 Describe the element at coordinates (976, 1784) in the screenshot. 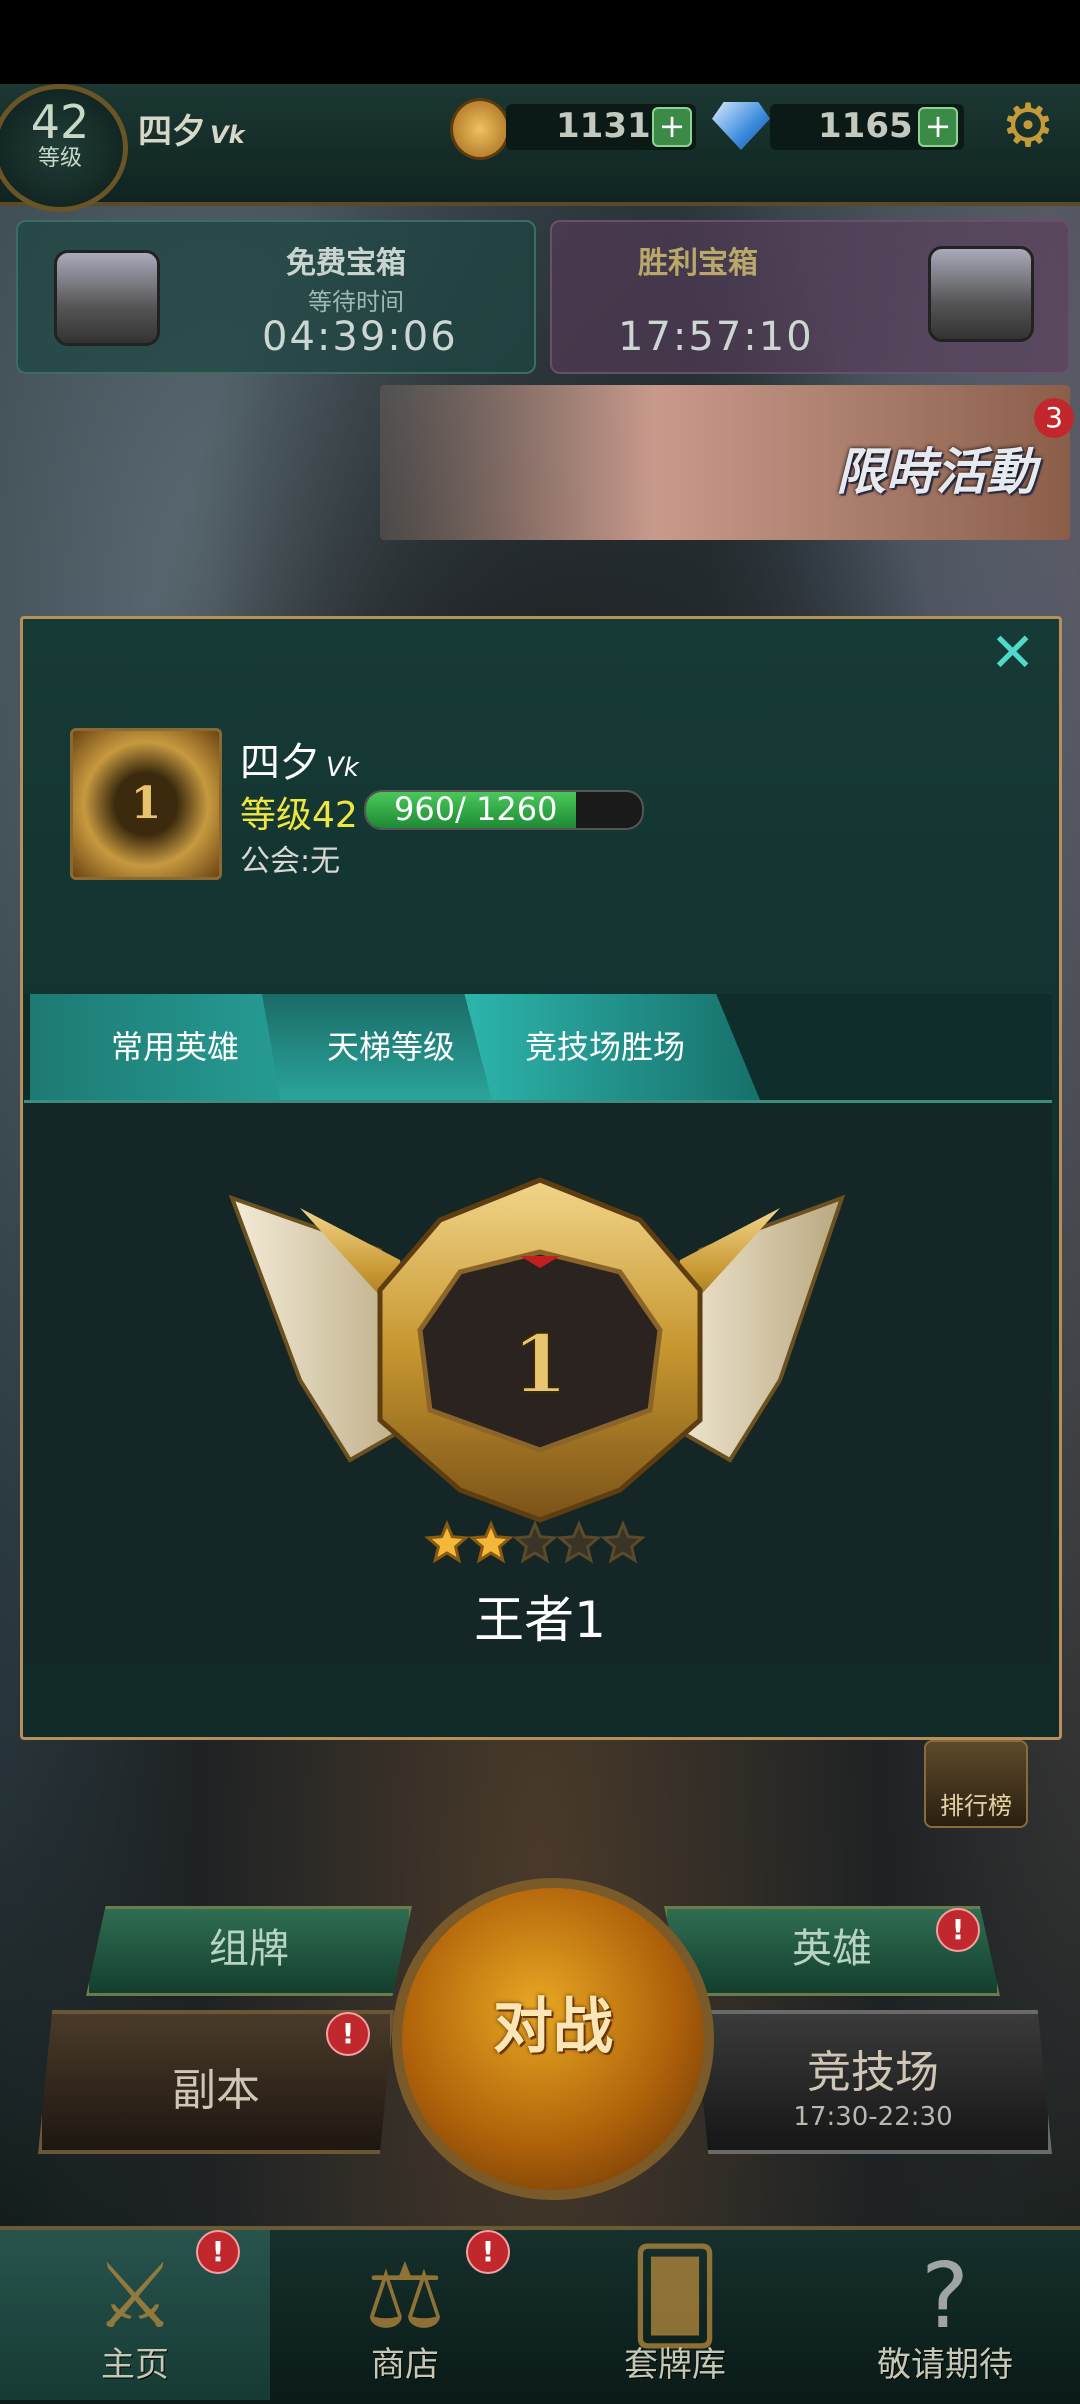

I see `leaderboard-button: 排行榜` at that location.